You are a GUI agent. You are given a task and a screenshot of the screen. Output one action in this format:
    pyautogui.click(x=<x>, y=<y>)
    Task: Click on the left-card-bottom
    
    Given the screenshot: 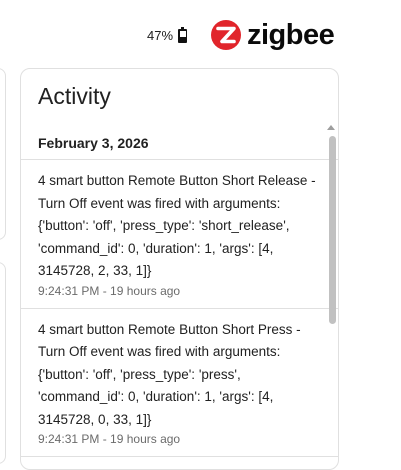 What is the action you would take?
    pyautogui.click(x=3, y=363)
    